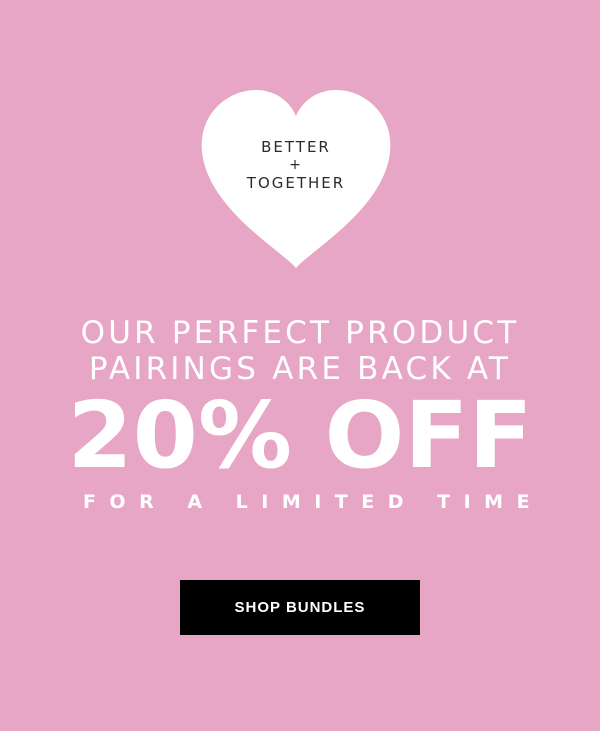  Describe the element at coordinates (300, 435) in the screenshot. I see `discount-text: 20% OFF` at that location.